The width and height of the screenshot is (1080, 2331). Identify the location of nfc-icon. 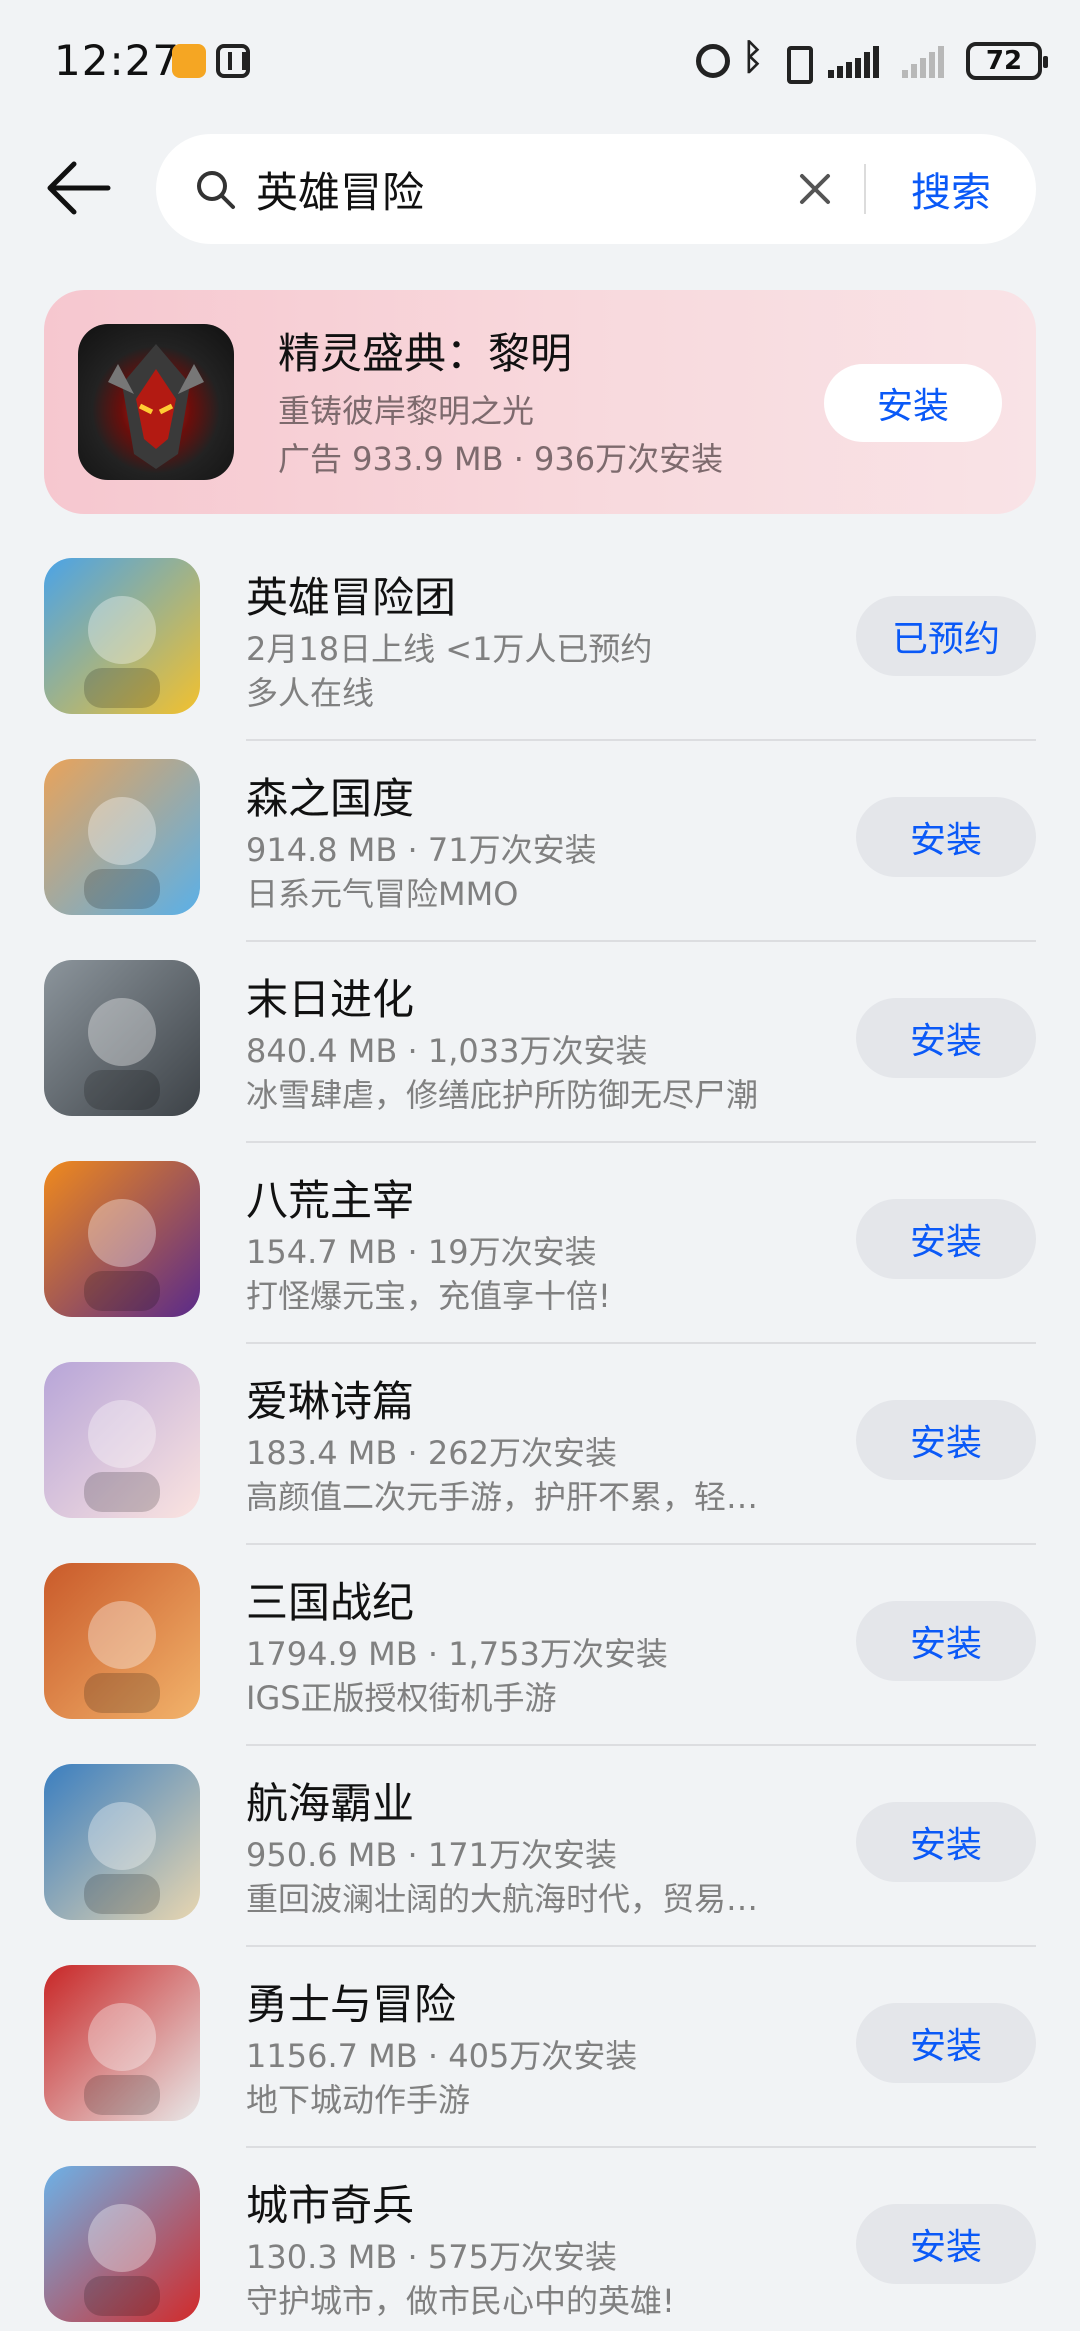
(233, 61).